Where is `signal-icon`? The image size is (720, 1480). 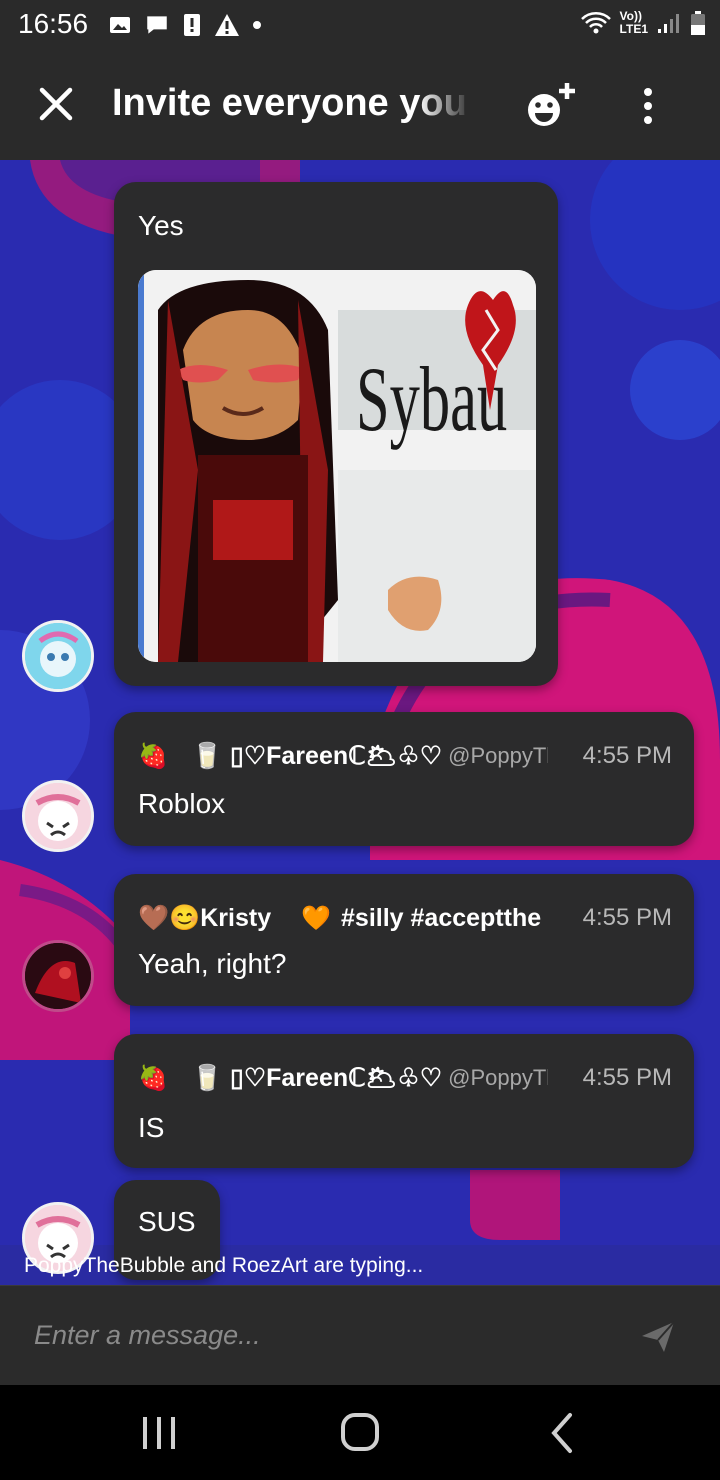 signal-icon is located at coordinates (668, 23).